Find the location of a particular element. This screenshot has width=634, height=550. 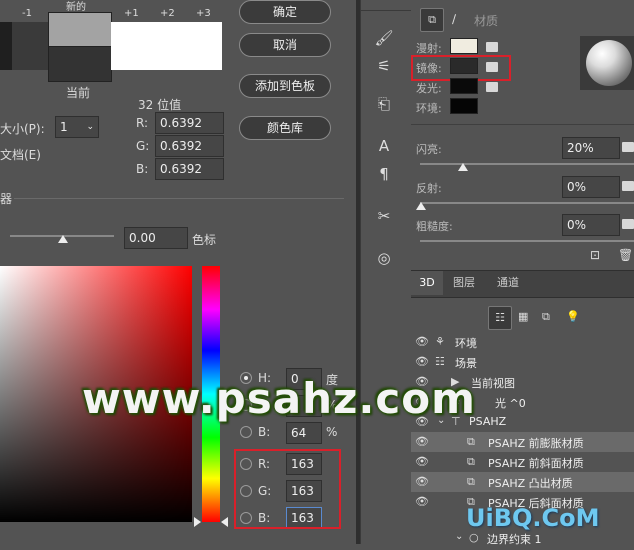

tree-row: ⌄ ○ 边界约束 1 is located at coordinates (522, 540).